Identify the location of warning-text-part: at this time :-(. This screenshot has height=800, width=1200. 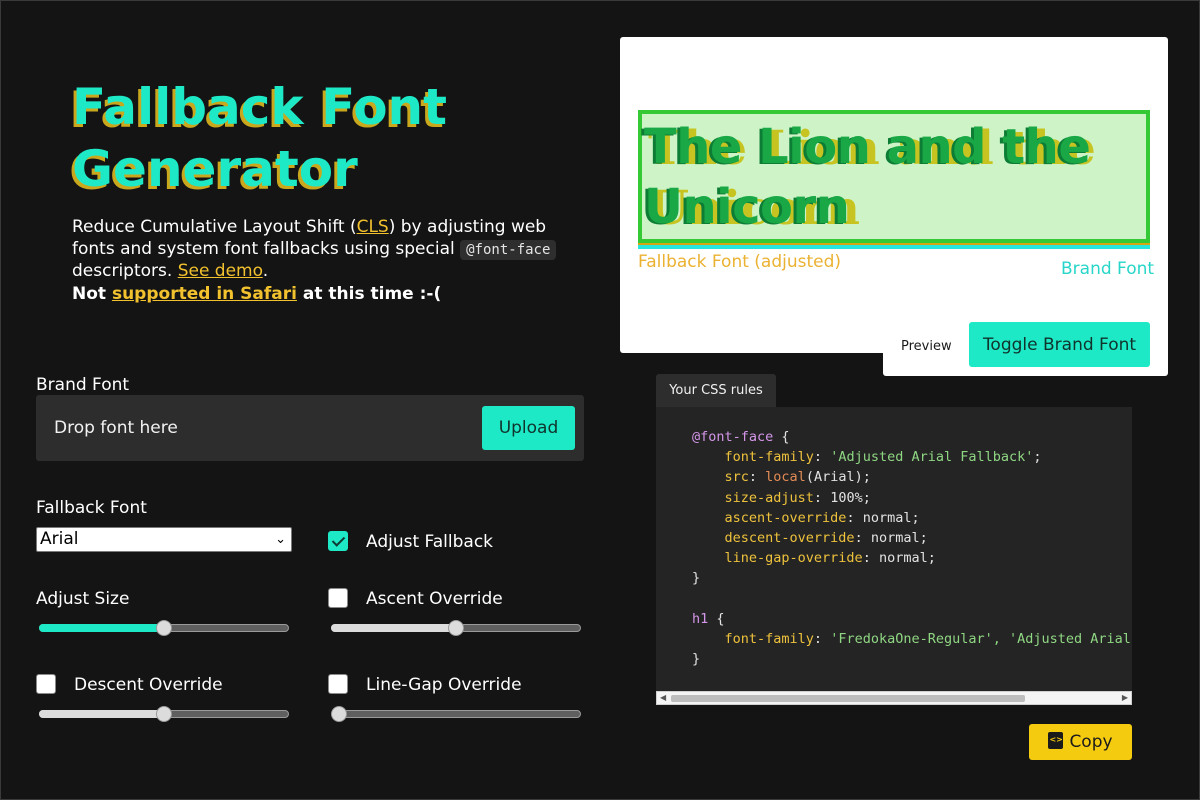
(369, 293).